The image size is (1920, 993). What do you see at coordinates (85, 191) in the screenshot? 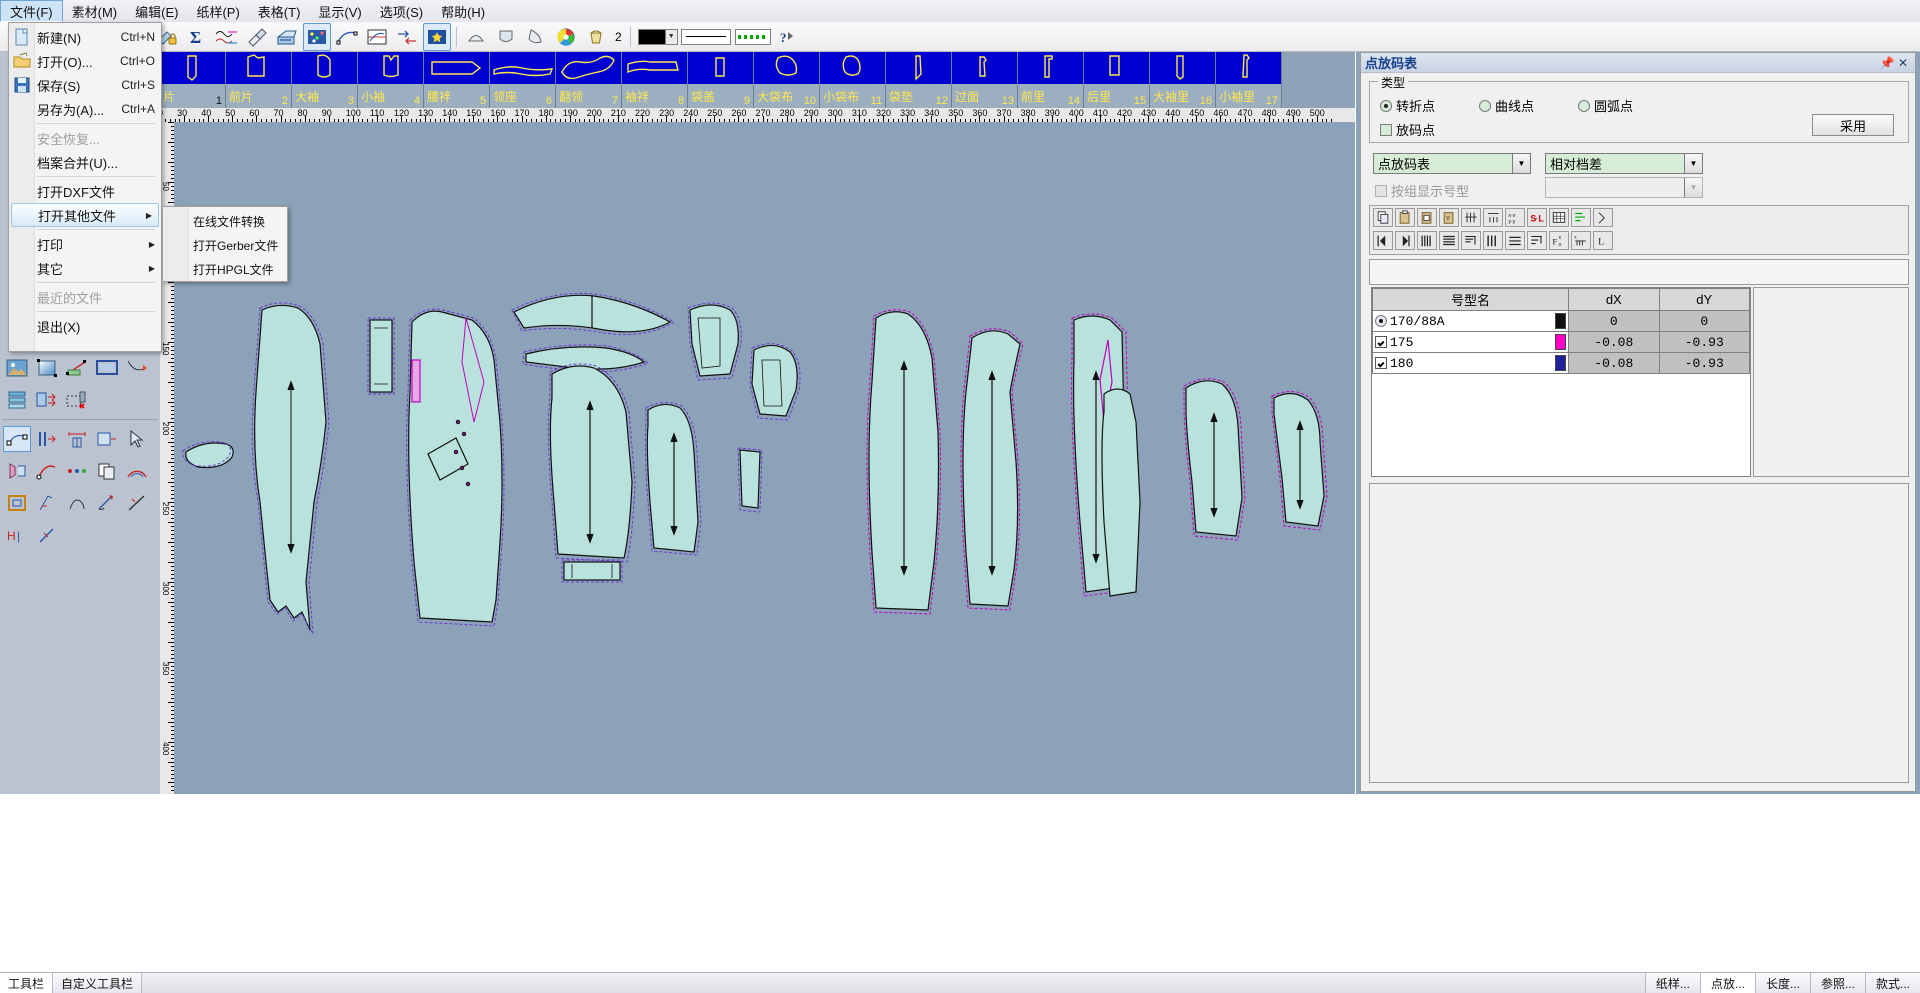
I see `file-menu-item-6: 打开DXF文件` at bounding box center [85, 191].